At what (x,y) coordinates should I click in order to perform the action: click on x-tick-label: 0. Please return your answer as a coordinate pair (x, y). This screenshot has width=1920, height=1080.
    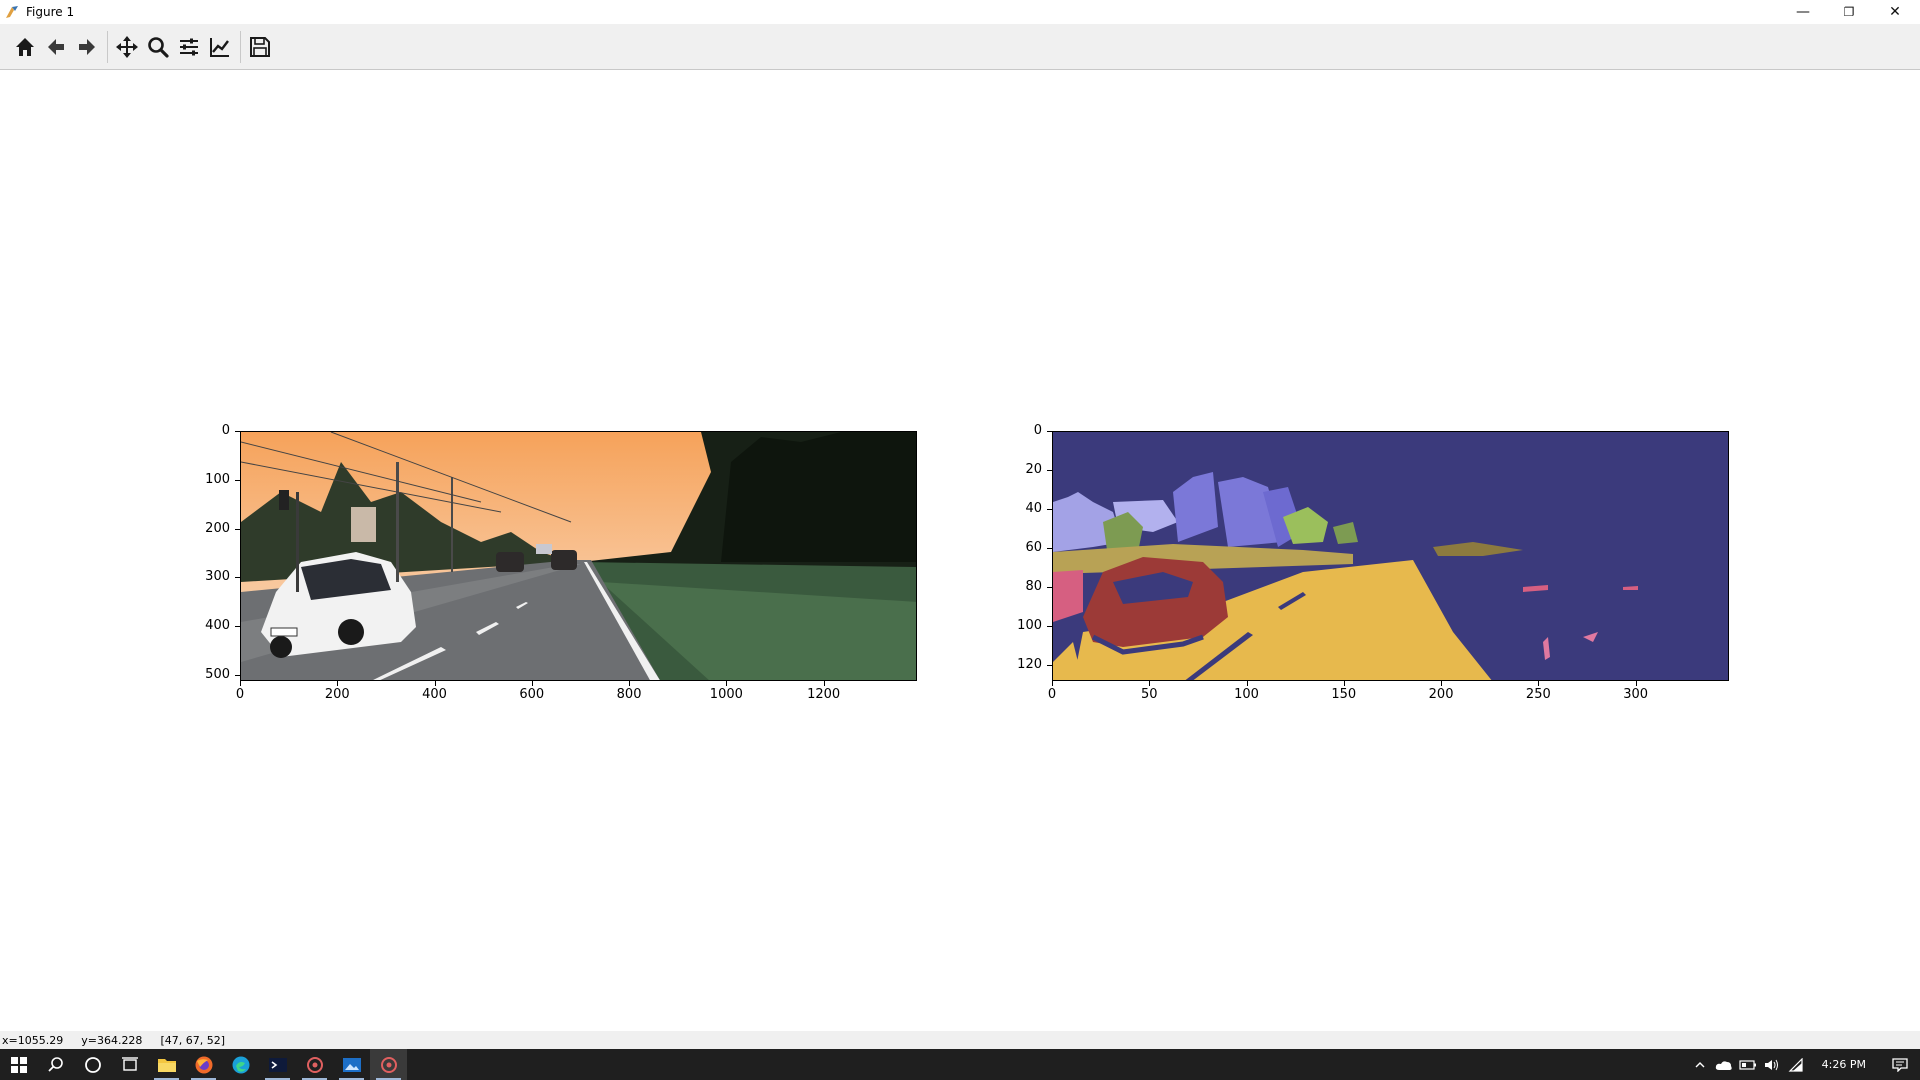
    Looking at the image, I should click on (1052, 694).